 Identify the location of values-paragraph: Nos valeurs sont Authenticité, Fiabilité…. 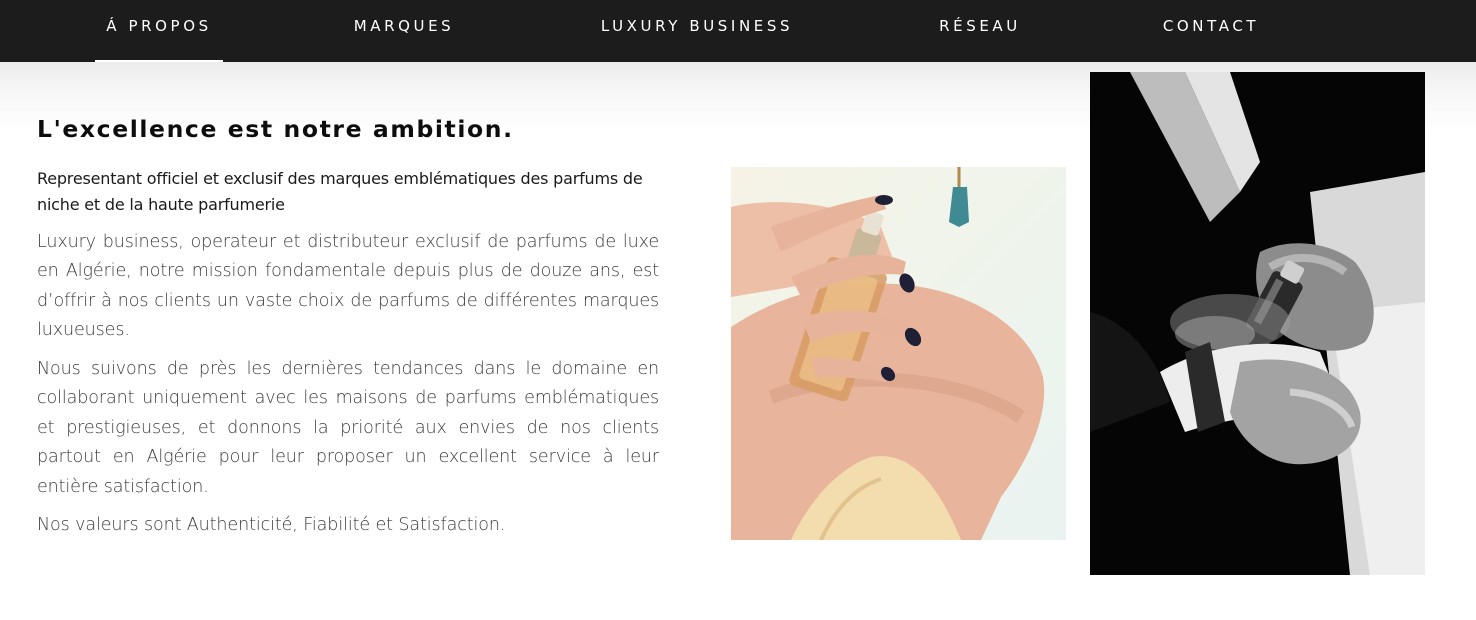
(271, 525).